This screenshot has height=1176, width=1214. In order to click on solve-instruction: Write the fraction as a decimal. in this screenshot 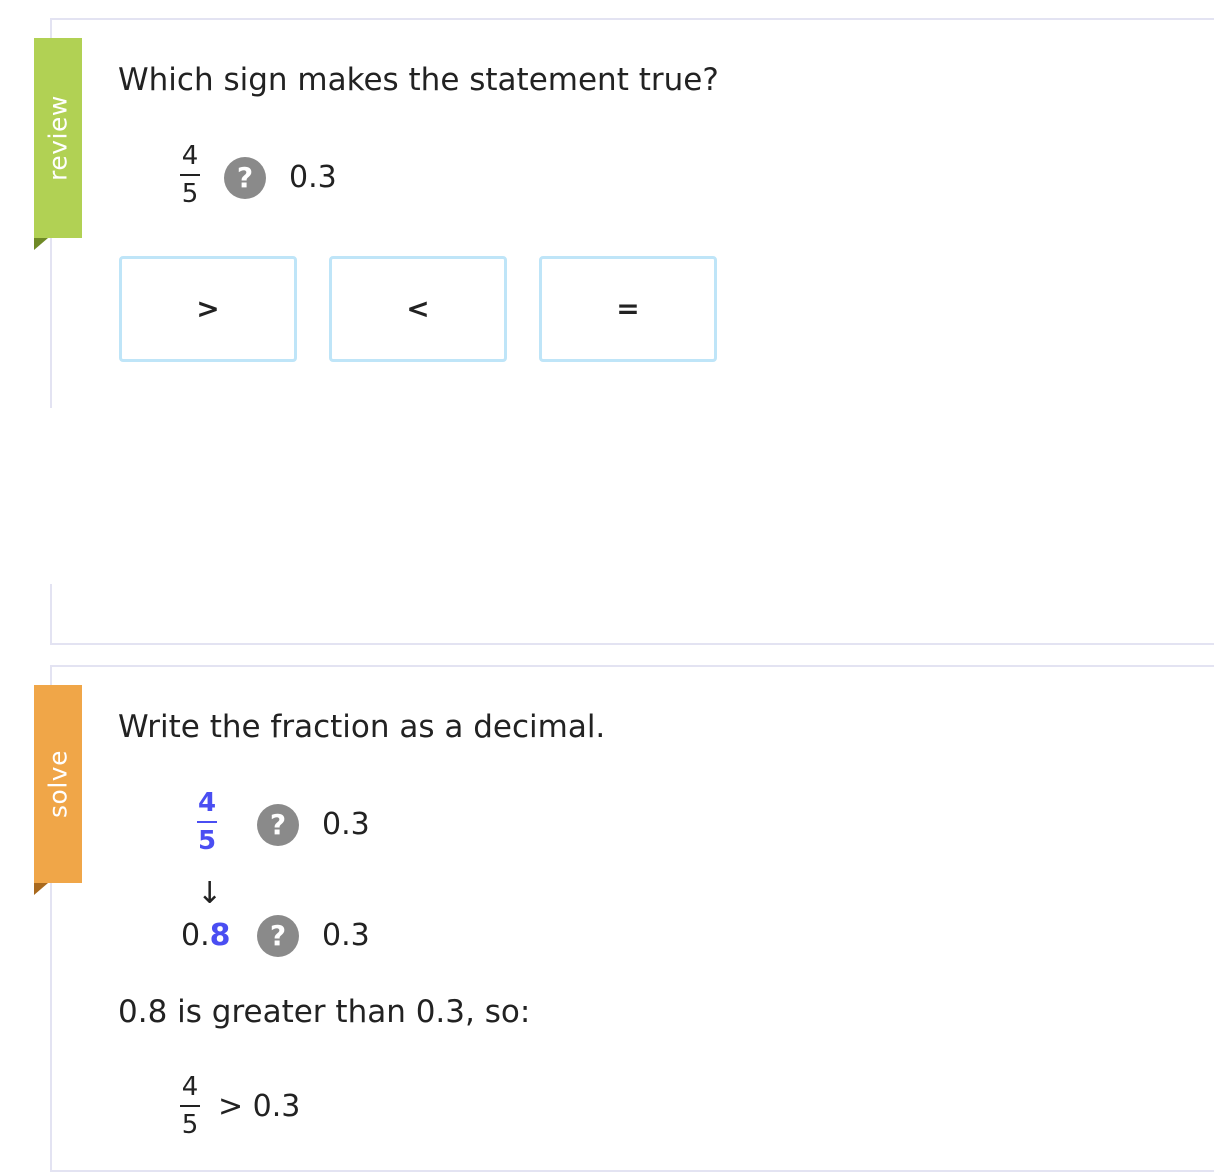, I will do `click(362, 727)`.